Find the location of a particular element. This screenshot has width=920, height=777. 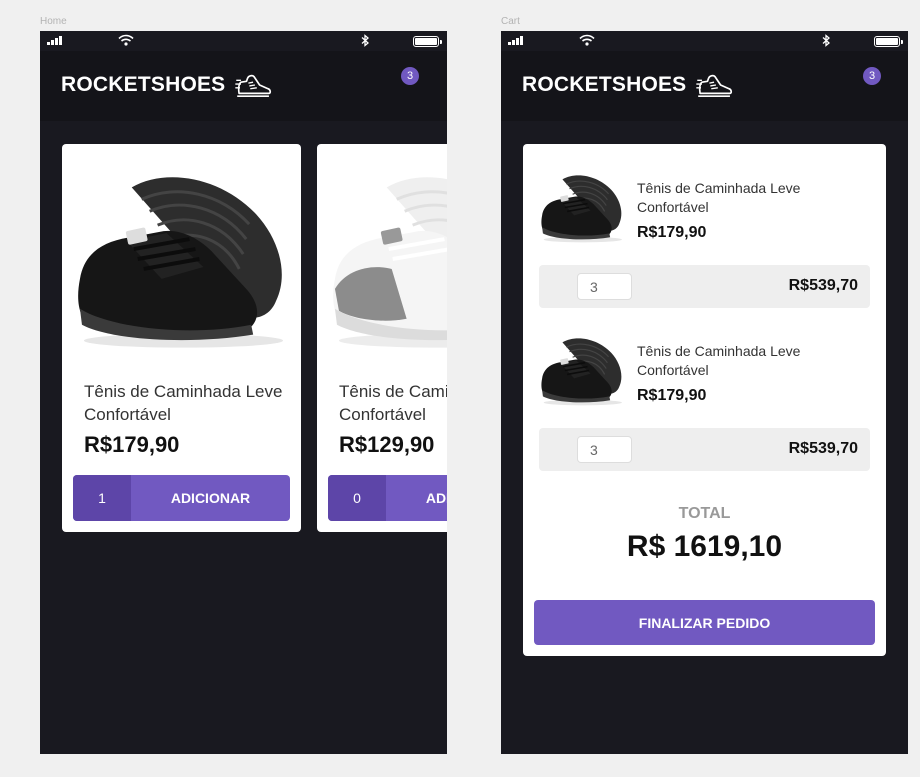

frame-label-cart: Cart is located at coordinates (510, 21).